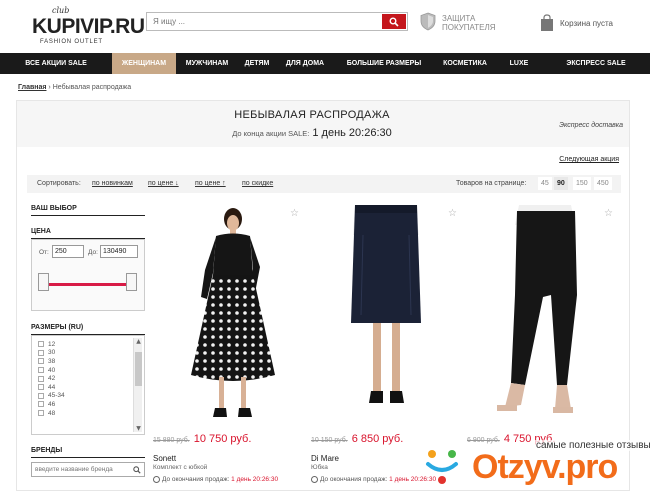  I want to click on logo-tagline: FASHION OUTLET, so click(71, 42).